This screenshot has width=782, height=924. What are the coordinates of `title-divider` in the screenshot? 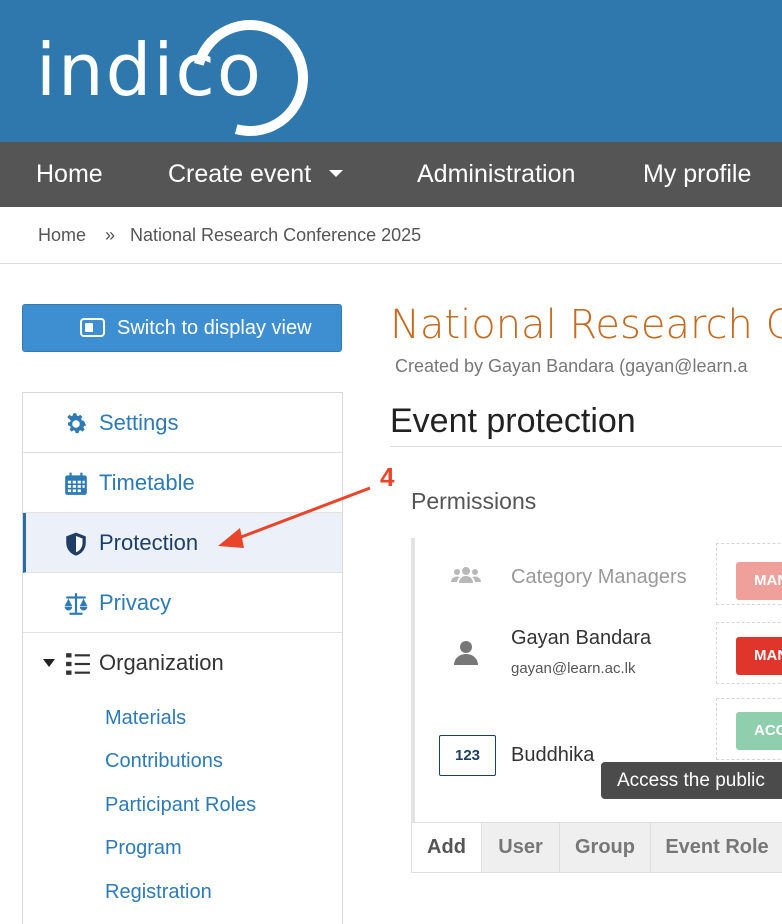 It's located at (586, 446).